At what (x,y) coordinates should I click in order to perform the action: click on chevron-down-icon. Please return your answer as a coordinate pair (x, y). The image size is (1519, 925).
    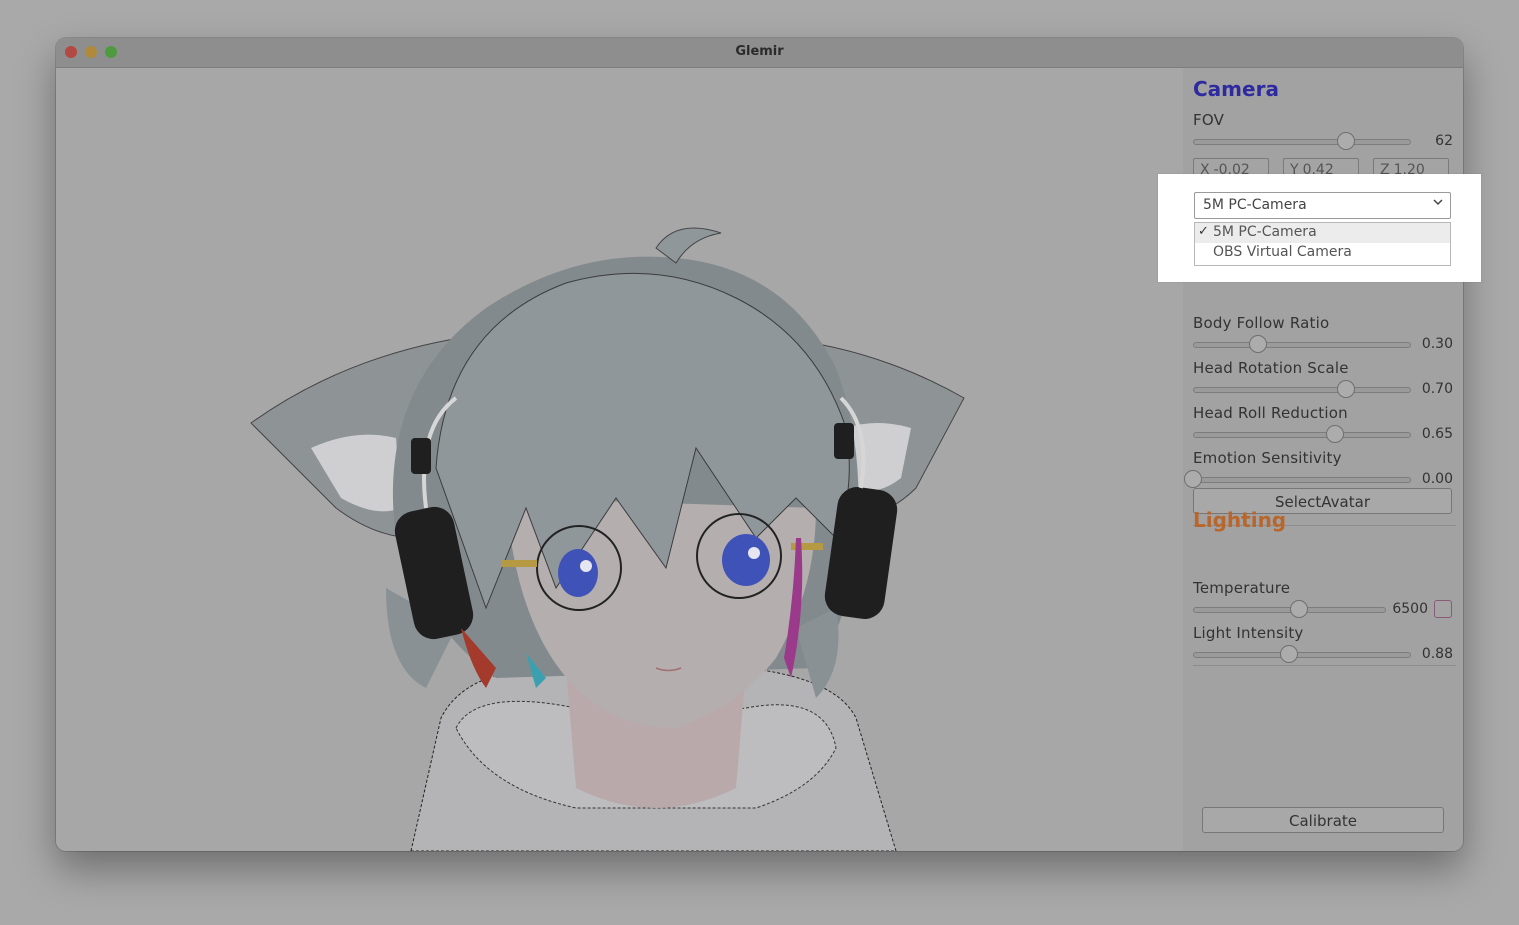
    Looking at the image, I should click on (1438, 204).